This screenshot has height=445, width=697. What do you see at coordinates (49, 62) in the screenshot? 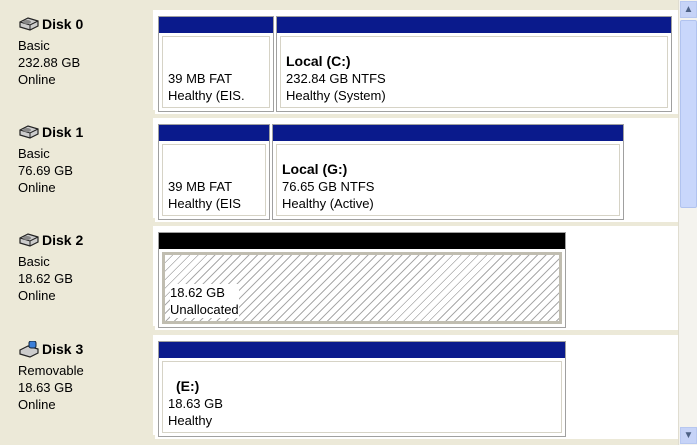
I see `disk-size: 232.88 GB` at bounding box center [49, 62].